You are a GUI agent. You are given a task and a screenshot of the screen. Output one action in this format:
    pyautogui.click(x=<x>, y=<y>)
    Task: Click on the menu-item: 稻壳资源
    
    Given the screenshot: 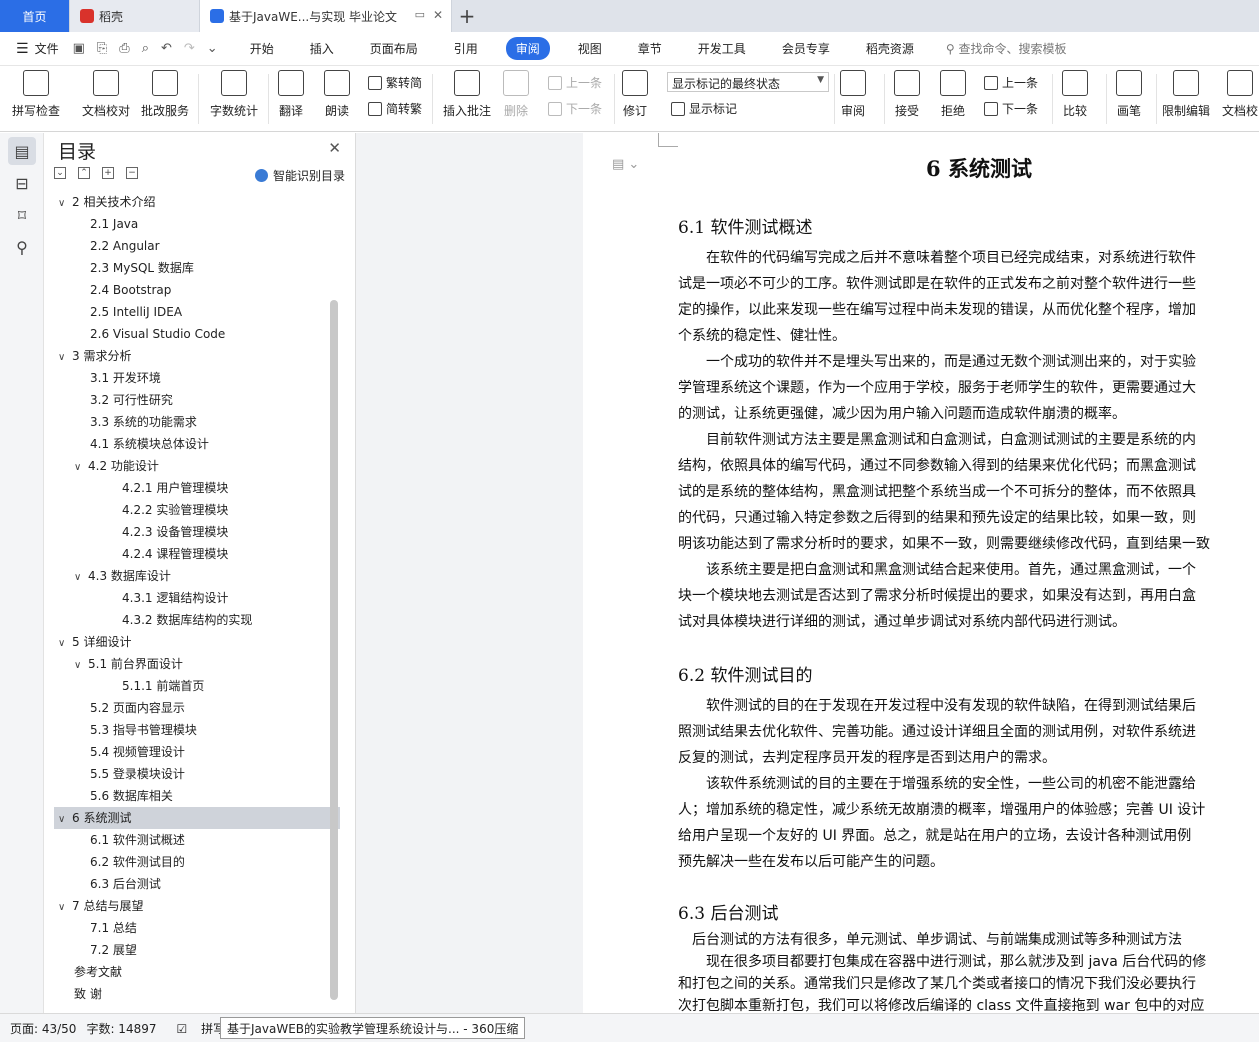 What is the action you would take?
    pyautogui.click(x=890, y=48)
    